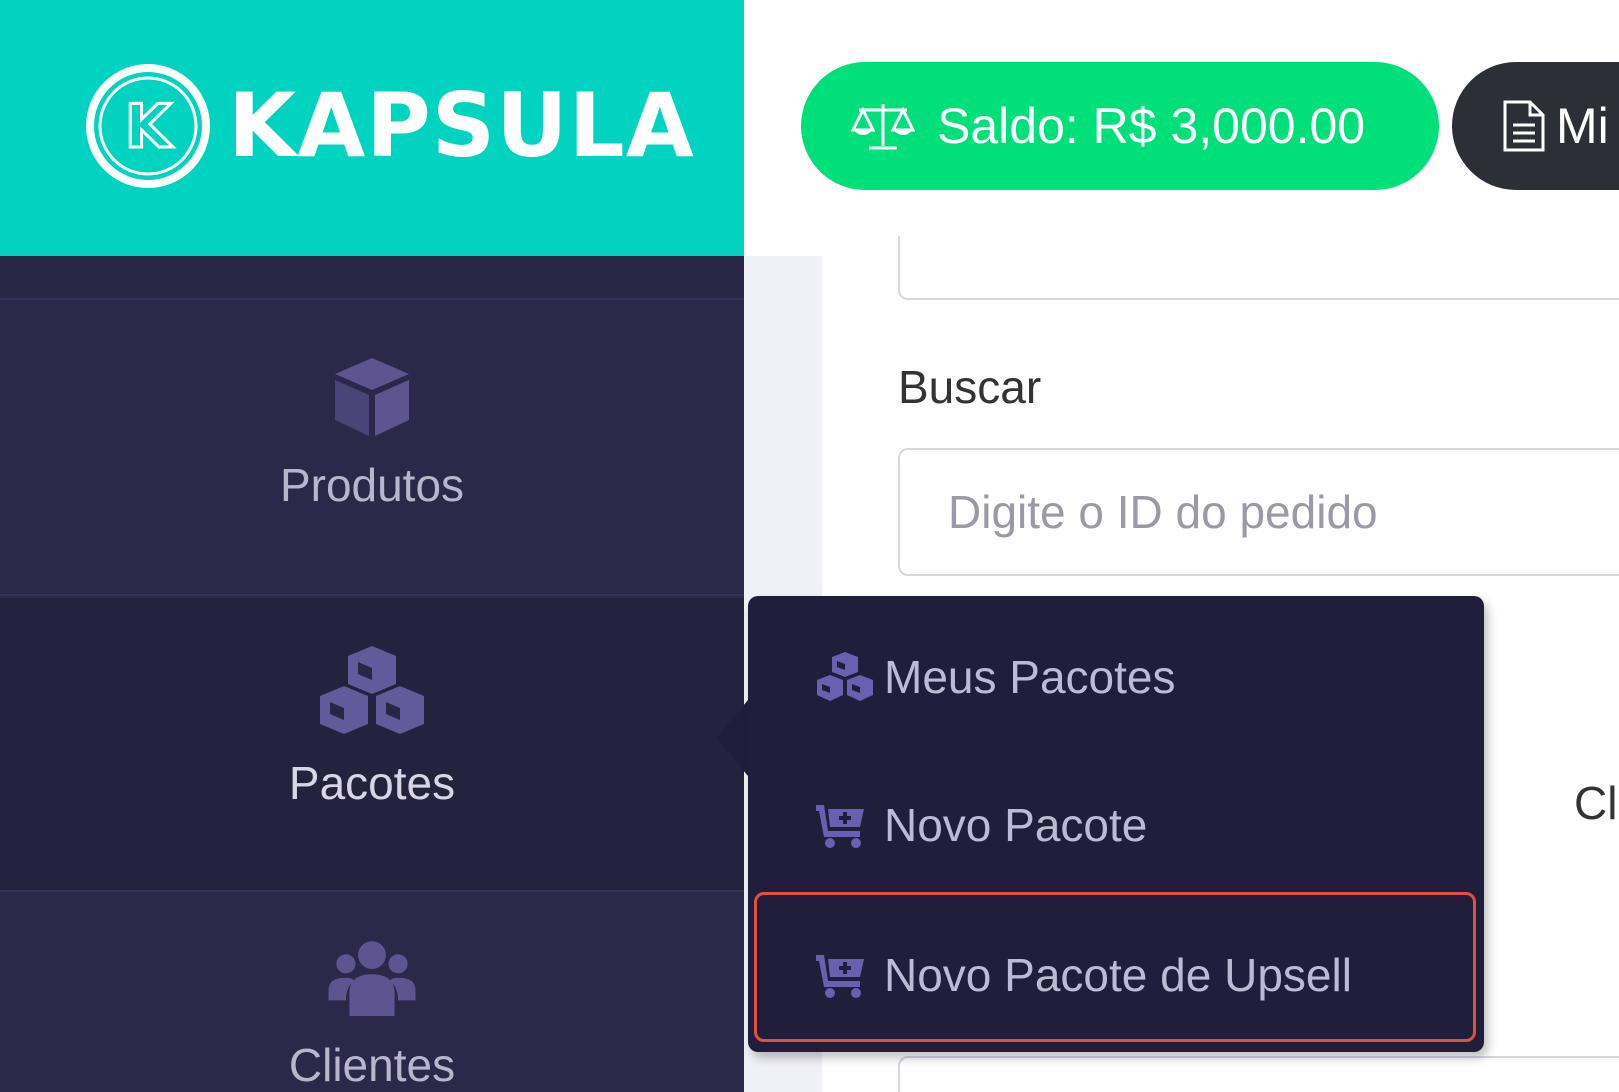 This screenshot has height=1092, width=1619. I want to click on search-input, so click(1258, 512).